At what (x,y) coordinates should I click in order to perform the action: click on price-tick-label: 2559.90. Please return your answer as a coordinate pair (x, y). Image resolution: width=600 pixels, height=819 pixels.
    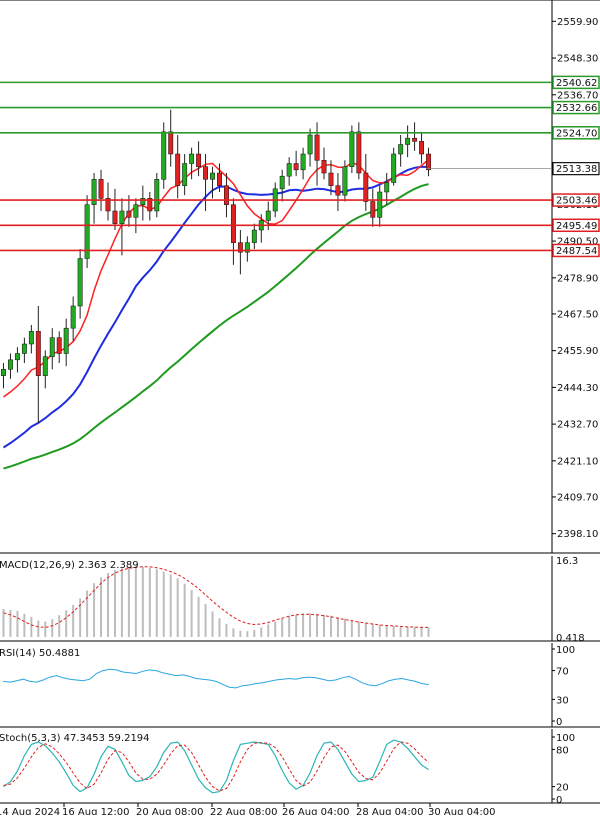
    Looking at the image, I should click on (577, 22).